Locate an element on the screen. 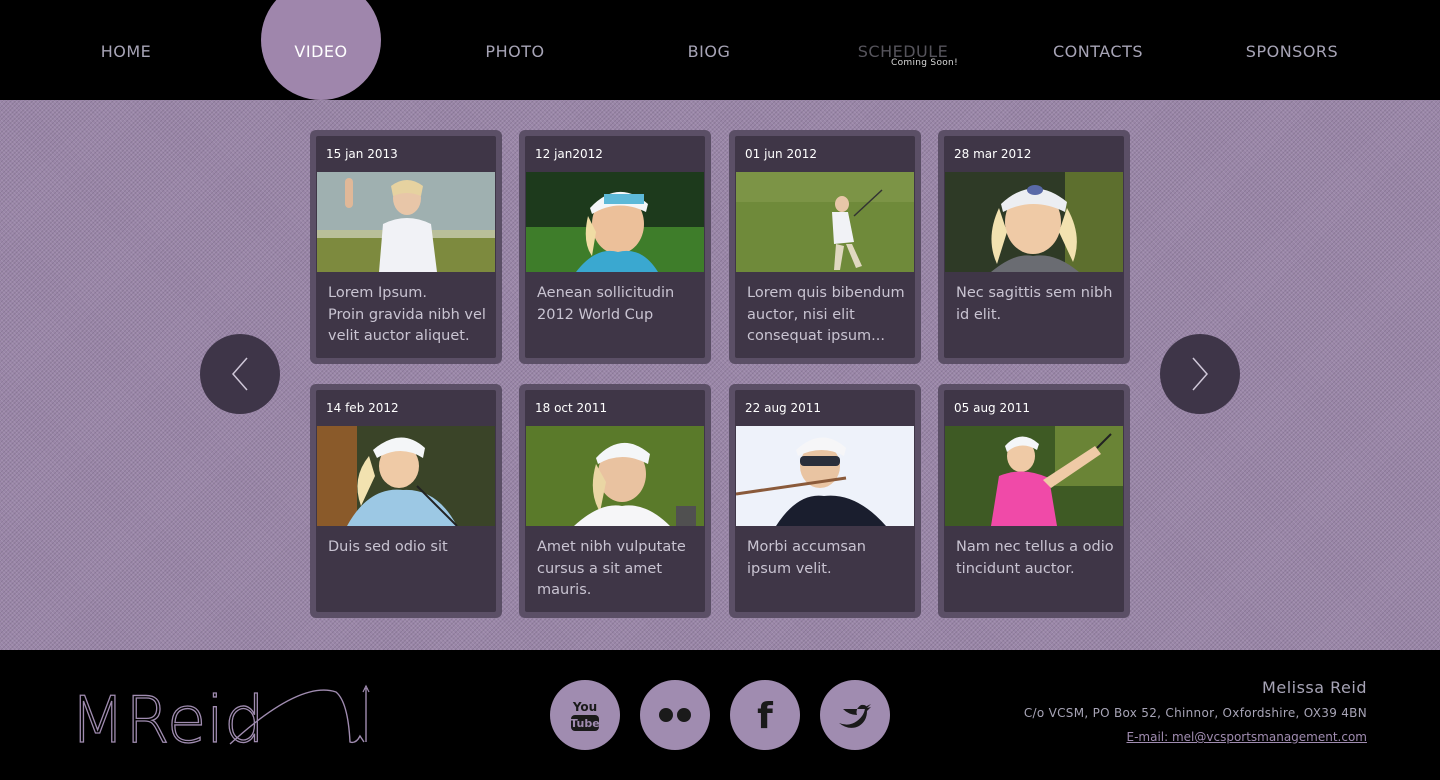 This screenshot has width=1440, height=780. video-caption: Morbi accumsan ipsum velit. is located at coordinates (806, 558).